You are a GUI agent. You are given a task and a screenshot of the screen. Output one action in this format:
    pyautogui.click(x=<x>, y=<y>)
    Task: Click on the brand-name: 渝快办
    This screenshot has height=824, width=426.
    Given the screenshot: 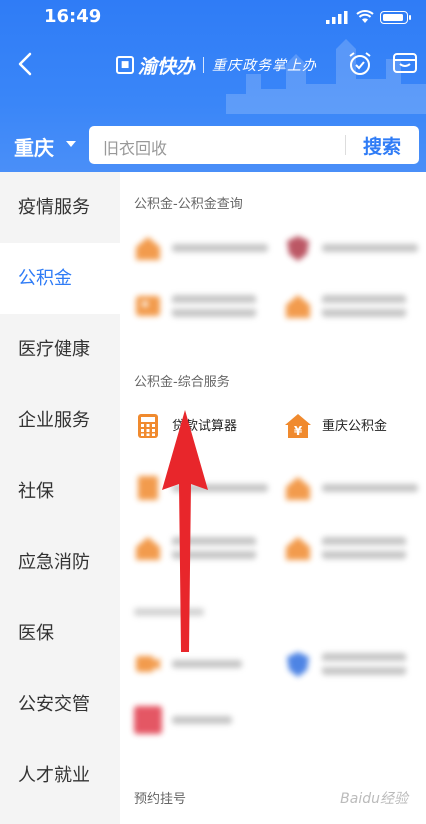 What is the action you would take?
    pyautogui.click(x=167, y=66)
    